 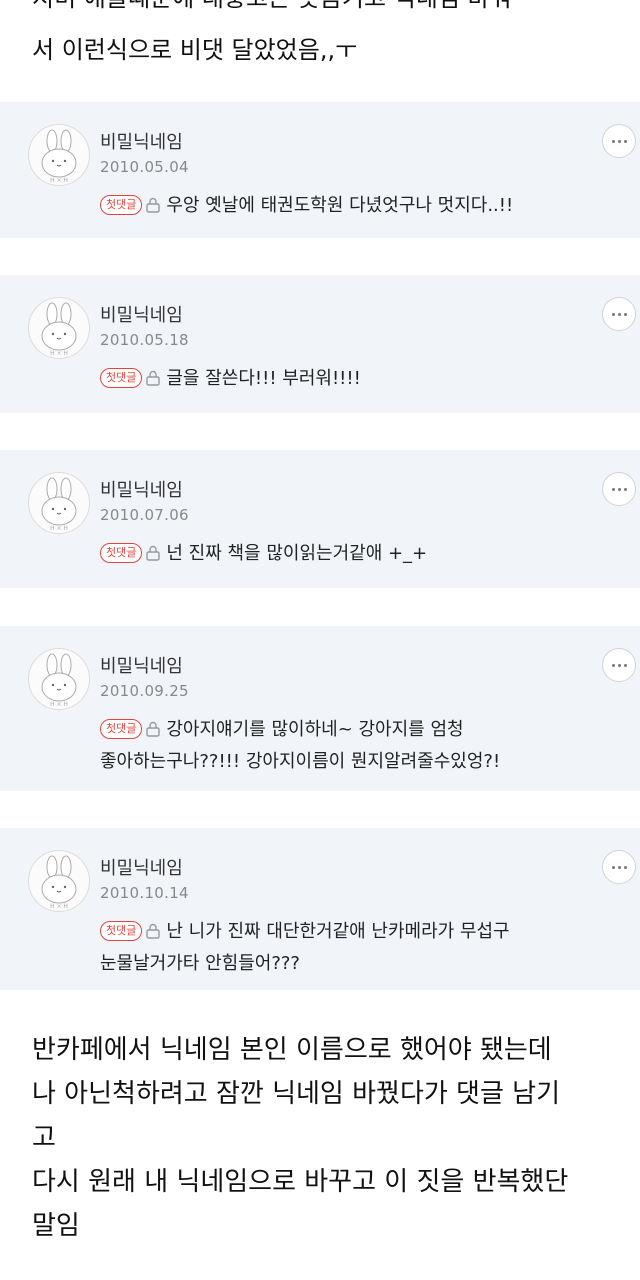 I want to click on outro-line: 말임, so click(x=56, y=1226).